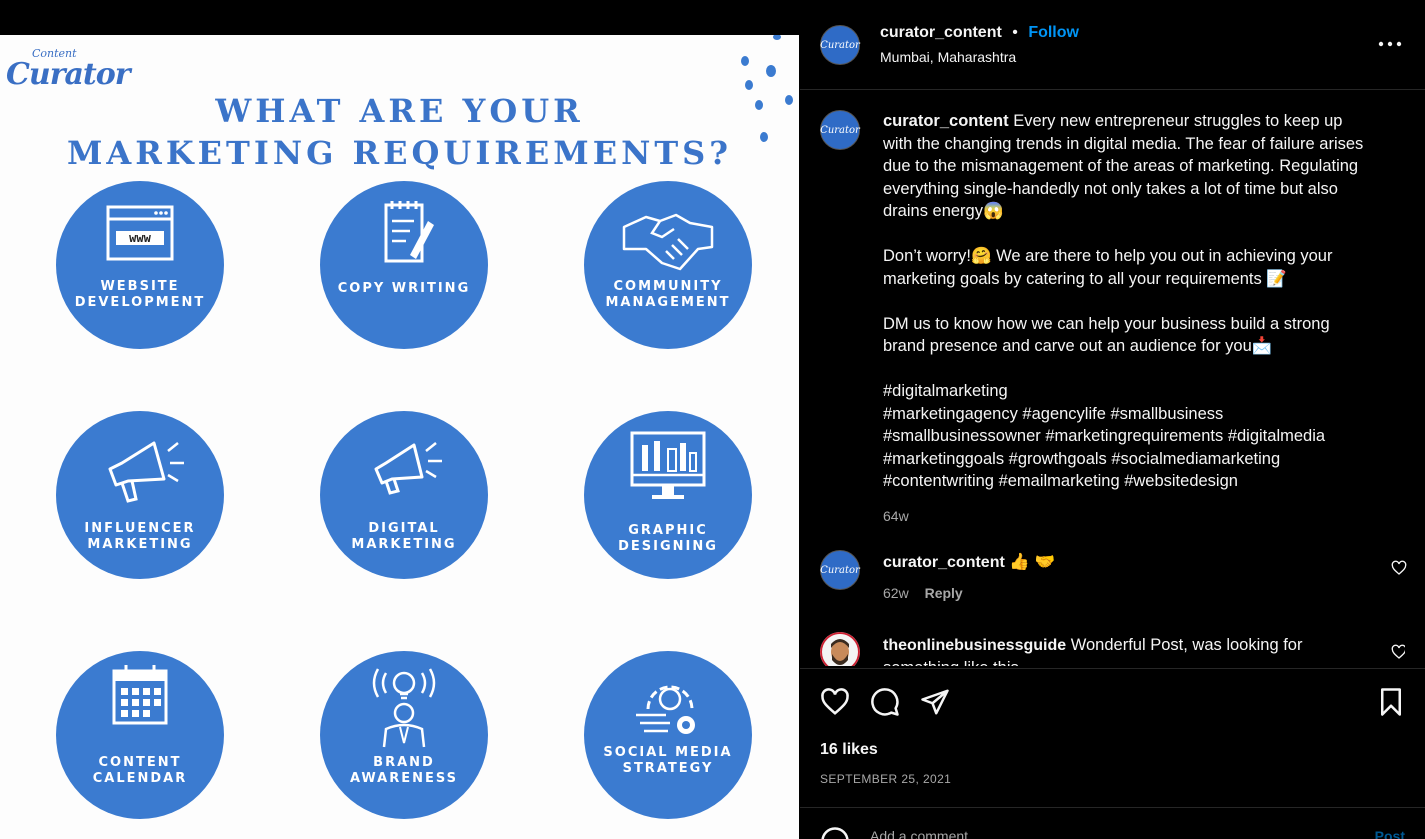 Image resolution: width=1425 pixels, height=839 pixels. I want to click on service-content-calendar: CONTENT CALENDAR, so click(140, 735).